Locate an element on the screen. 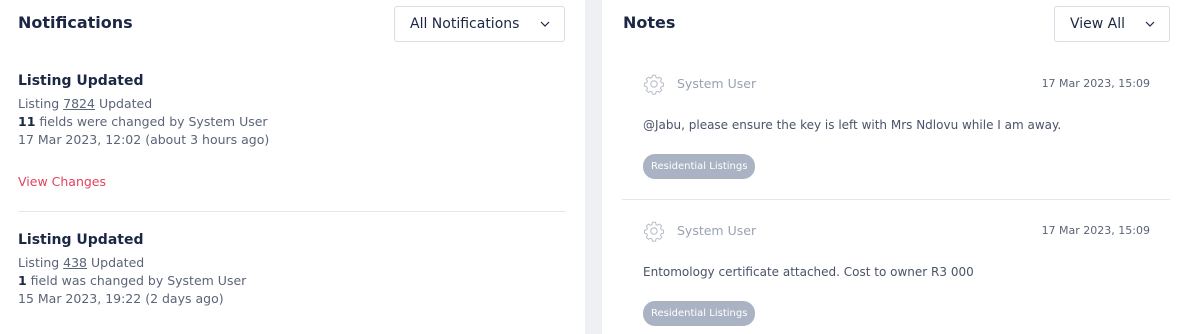 The height and width of the screenshot is (334, 1187). notifications-title: Notifications is located at coordinates (75, 22).